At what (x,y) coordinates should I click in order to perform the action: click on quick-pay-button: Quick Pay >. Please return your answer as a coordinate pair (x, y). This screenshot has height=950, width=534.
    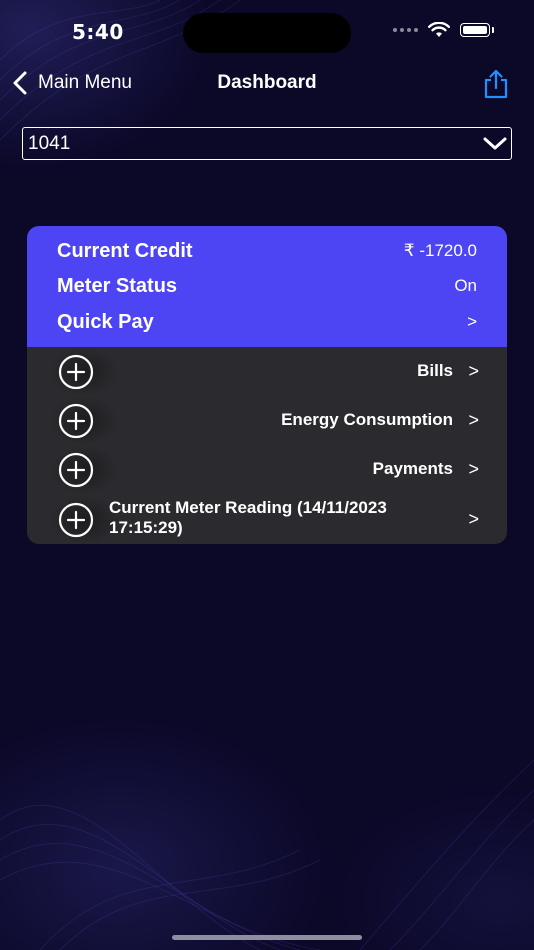
    Looking at the image, I should click on (267, 322).